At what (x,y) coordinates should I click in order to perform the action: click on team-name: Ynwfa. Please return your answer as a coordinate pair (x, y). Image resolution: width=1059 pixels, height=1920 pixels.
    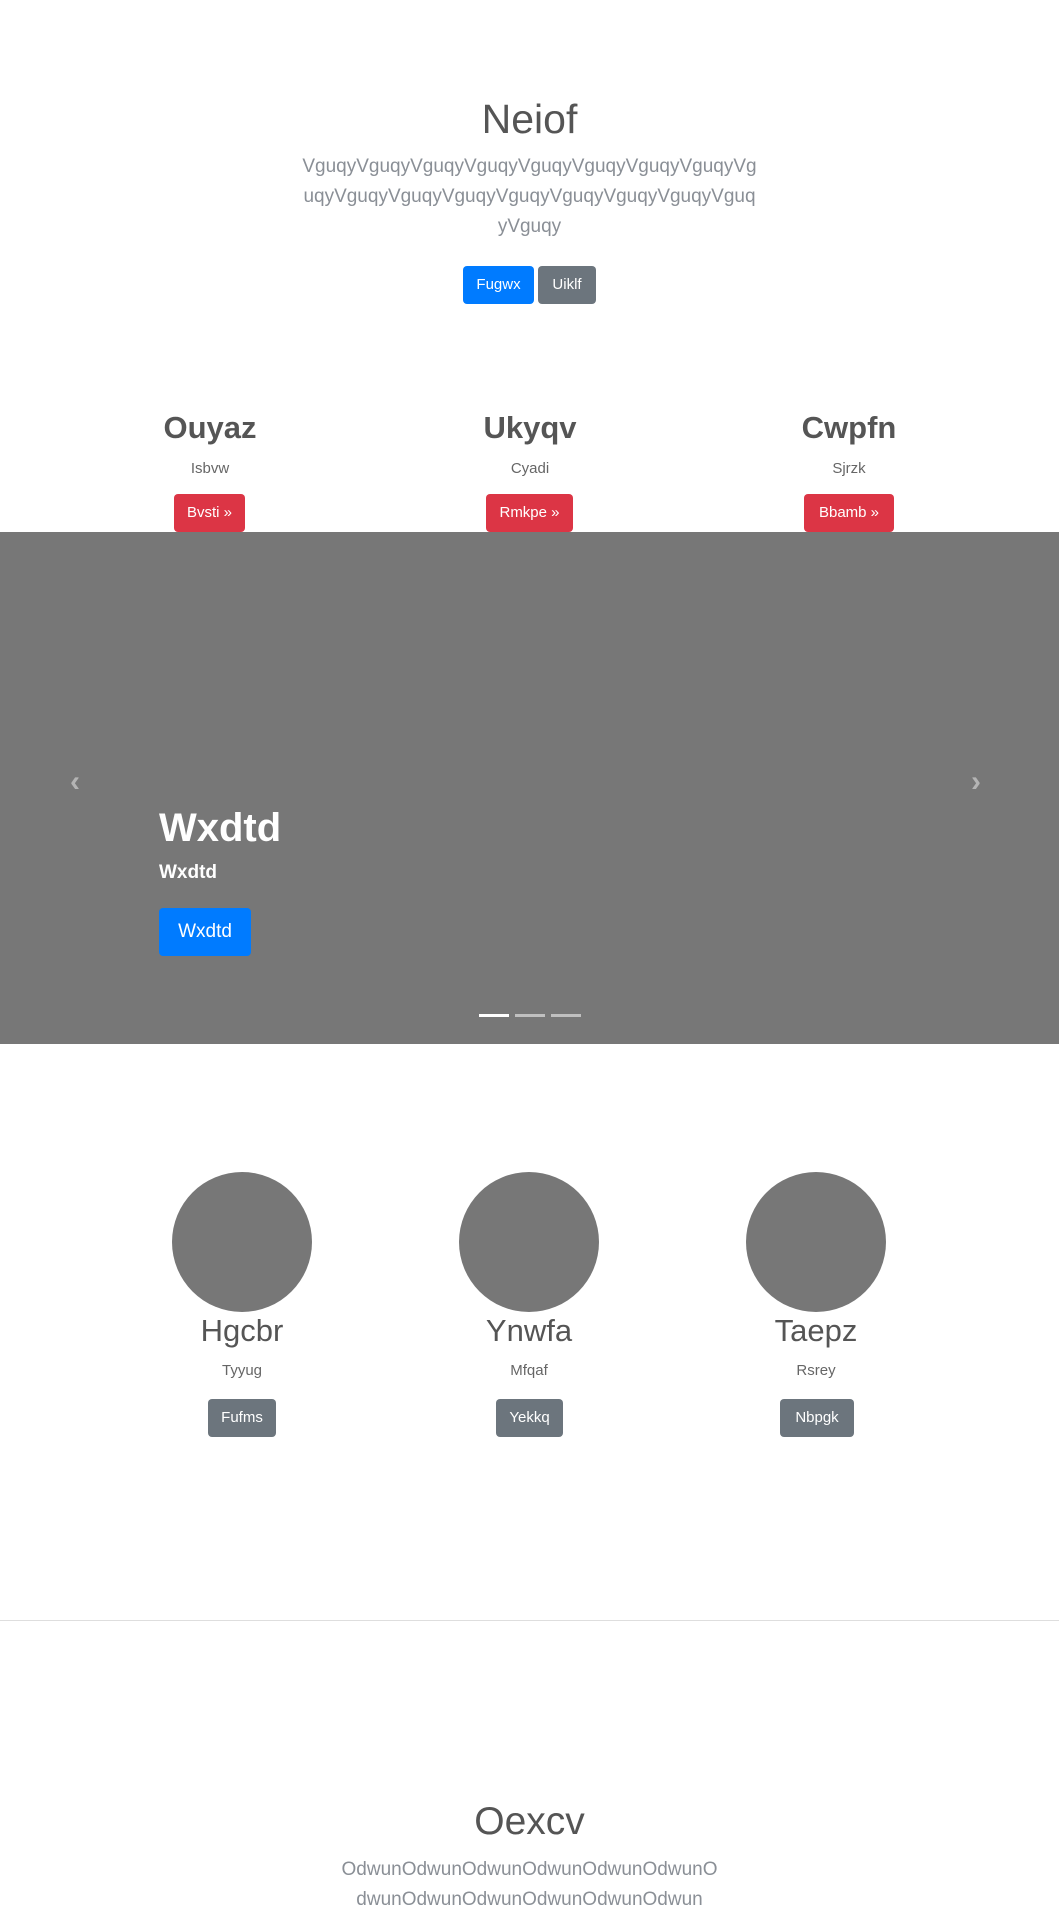
    Looking at the image, I should click on (529, 1330).